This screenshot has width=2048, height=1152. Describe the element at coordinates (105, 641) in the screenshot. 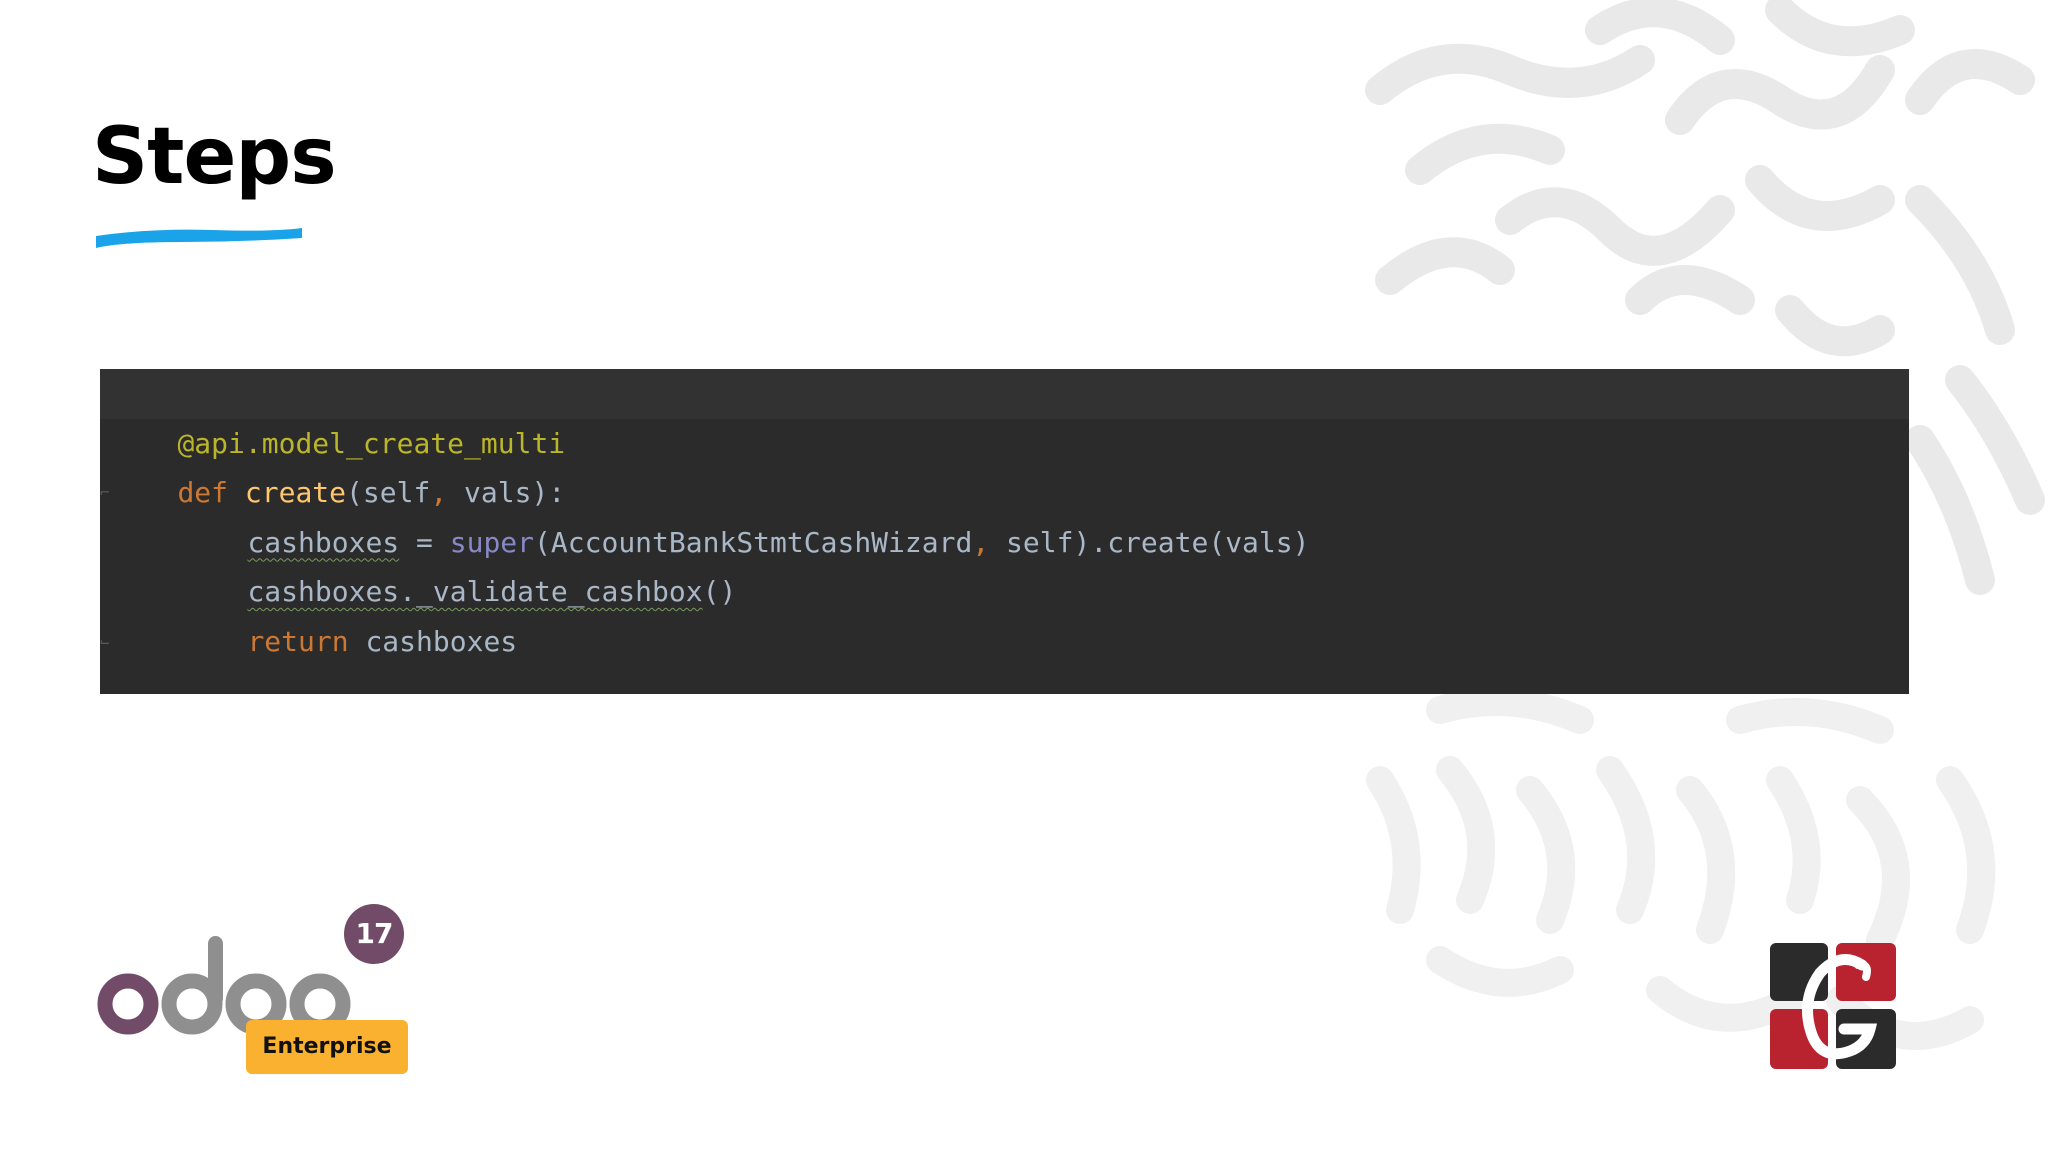

I see `fold-end-icon: ⌙` at that location.